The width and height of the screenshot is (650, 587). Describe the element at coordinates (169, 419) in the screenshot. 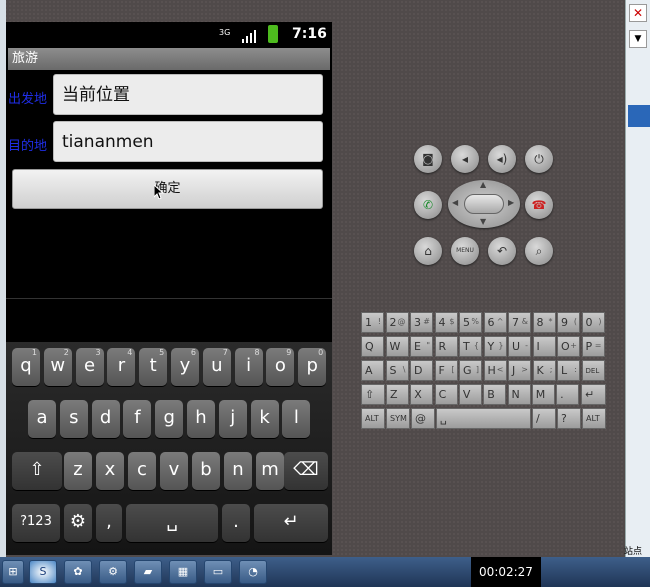

I see `key-g: g` at that location.